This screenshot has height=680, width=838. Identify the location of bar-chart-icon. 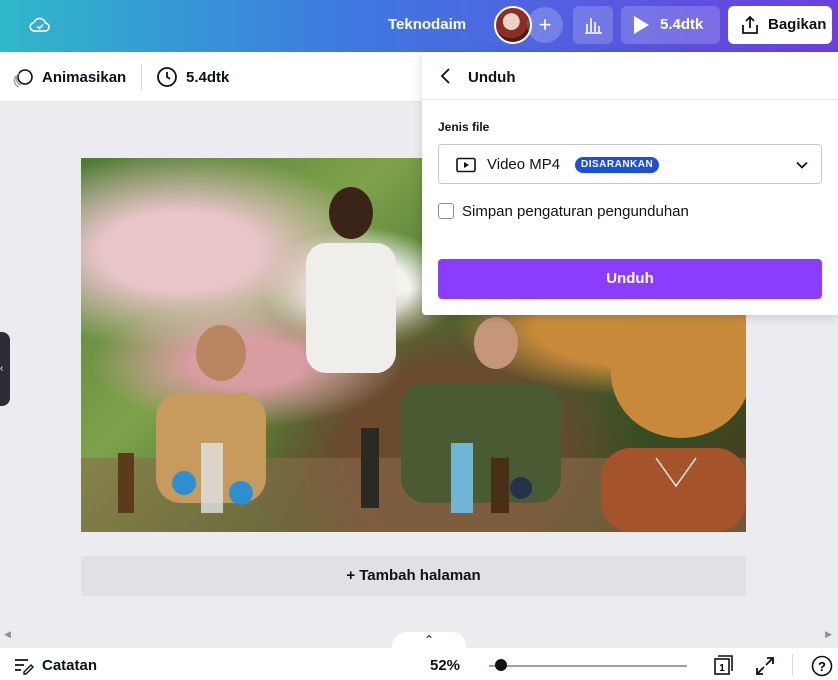
(593, 26).